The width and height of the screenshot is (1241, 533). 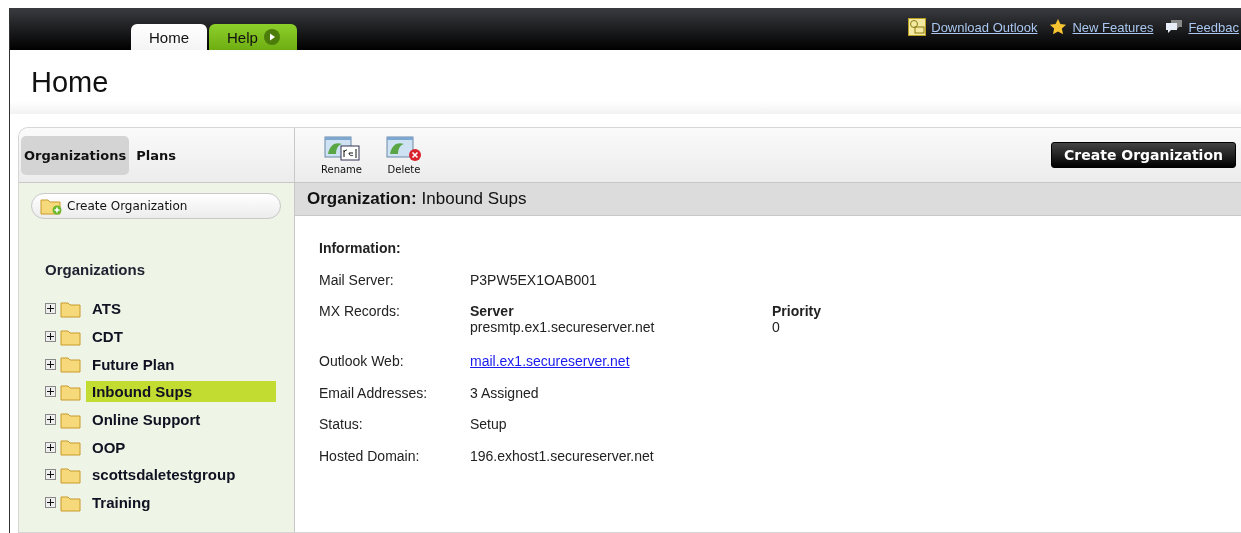 What do you see at coordinates (181, 337) in the screenshot?
I see `tree-item: CDT` at bounding box center [181, 337].